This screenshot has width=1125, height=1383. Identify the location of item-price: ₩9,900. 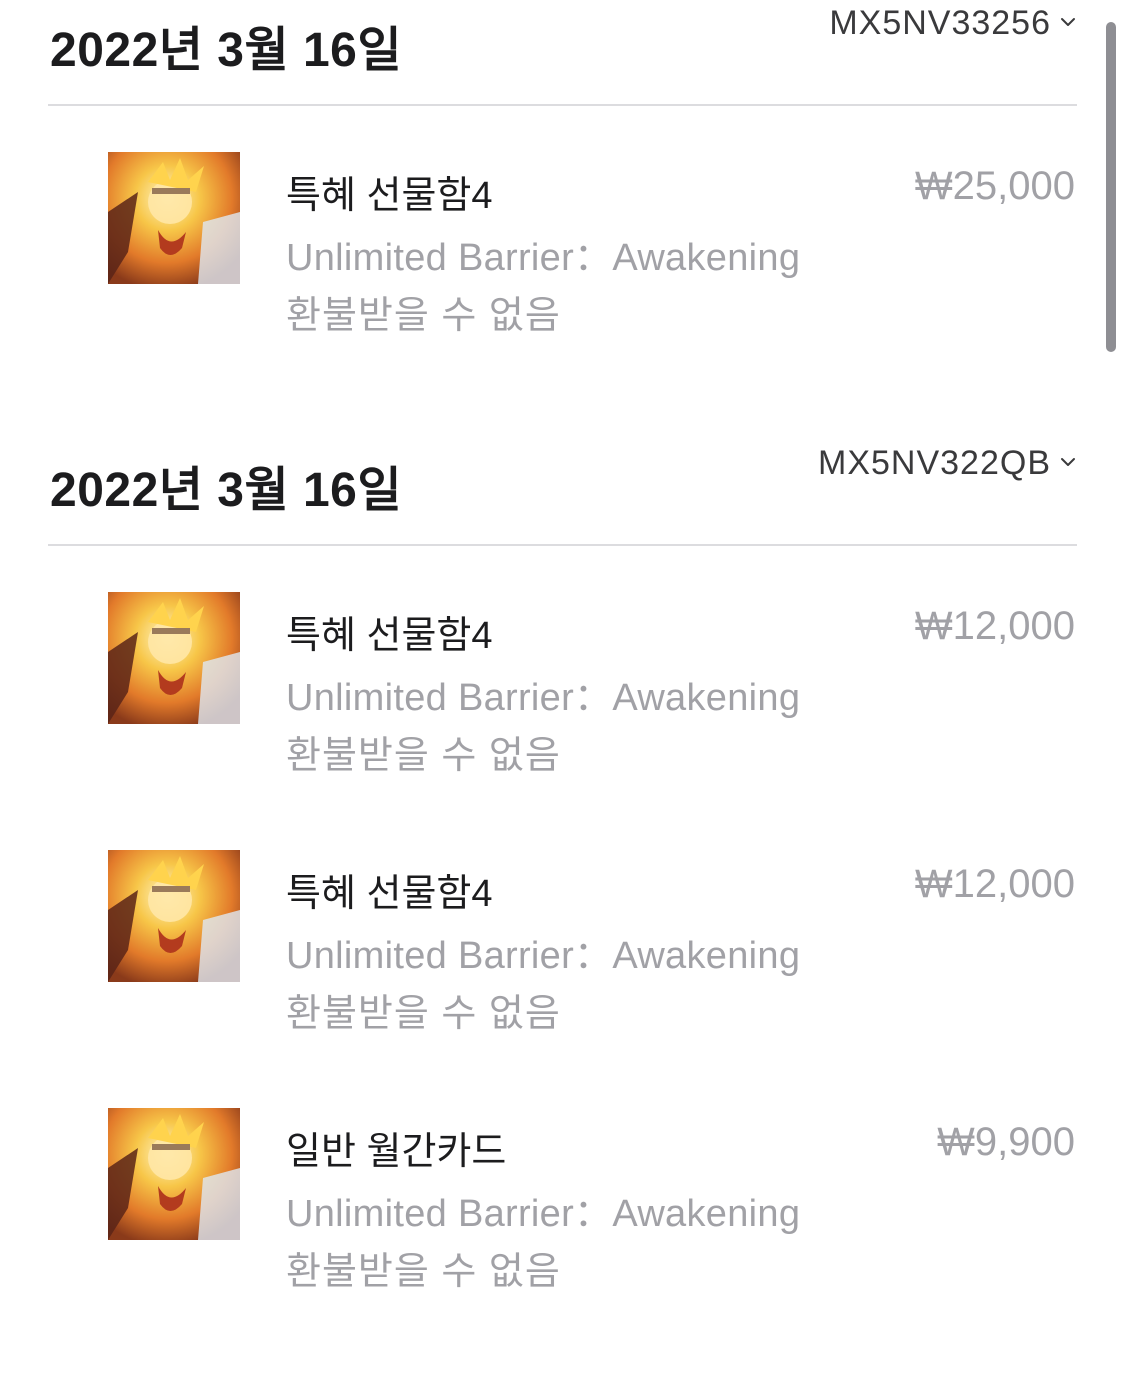
(1006, 1142).